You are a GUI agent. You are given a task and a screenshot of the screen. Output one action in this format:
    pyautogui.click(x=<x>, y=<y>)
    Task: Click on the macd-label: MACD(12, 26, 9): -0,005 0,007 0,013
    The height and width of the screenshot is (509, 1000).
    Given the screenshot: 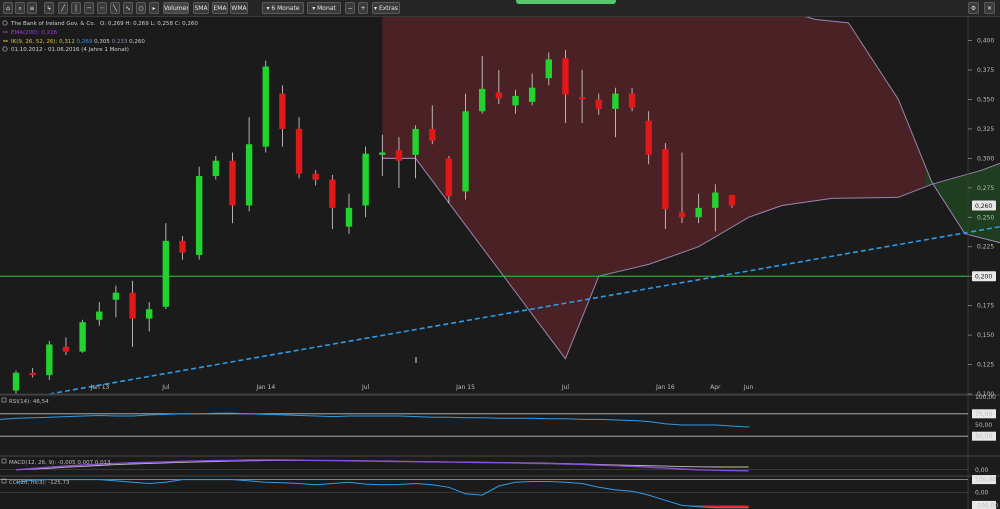 What is the action you would take?
    pyautogui.click(x=60, y=463)
    